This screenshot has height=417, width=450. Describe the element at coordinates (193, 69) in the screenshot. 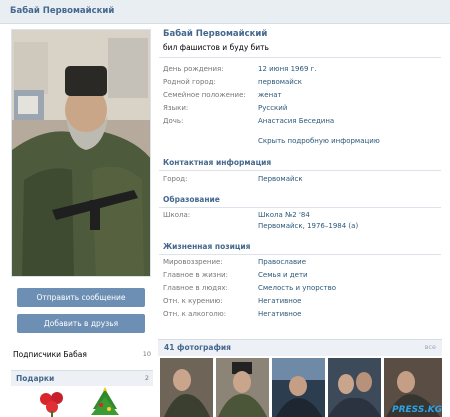

I see `birthday-label: День рождения:` at that location.